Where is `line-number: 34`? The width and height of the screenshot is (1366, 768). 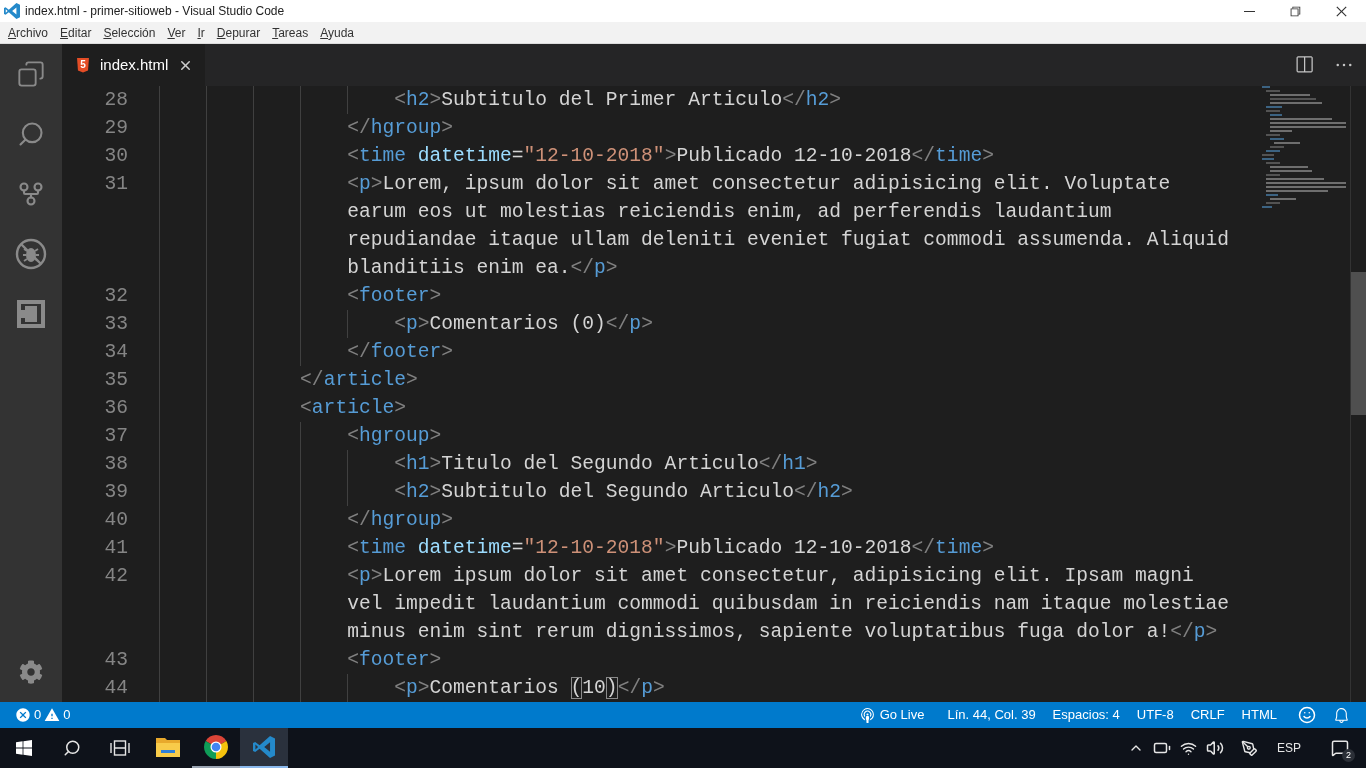 line-number: 34 is located at coordinates (116, 352).